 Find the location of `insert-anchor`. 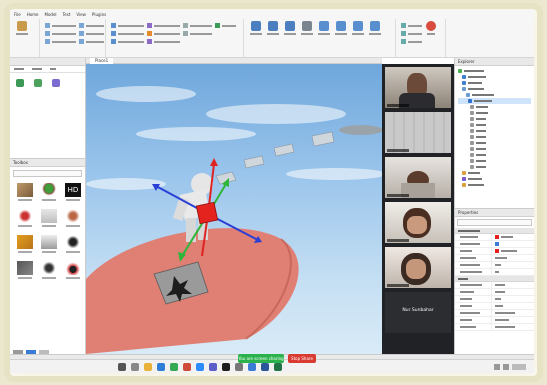

insert-anchor is located at coordinates (197, 33).